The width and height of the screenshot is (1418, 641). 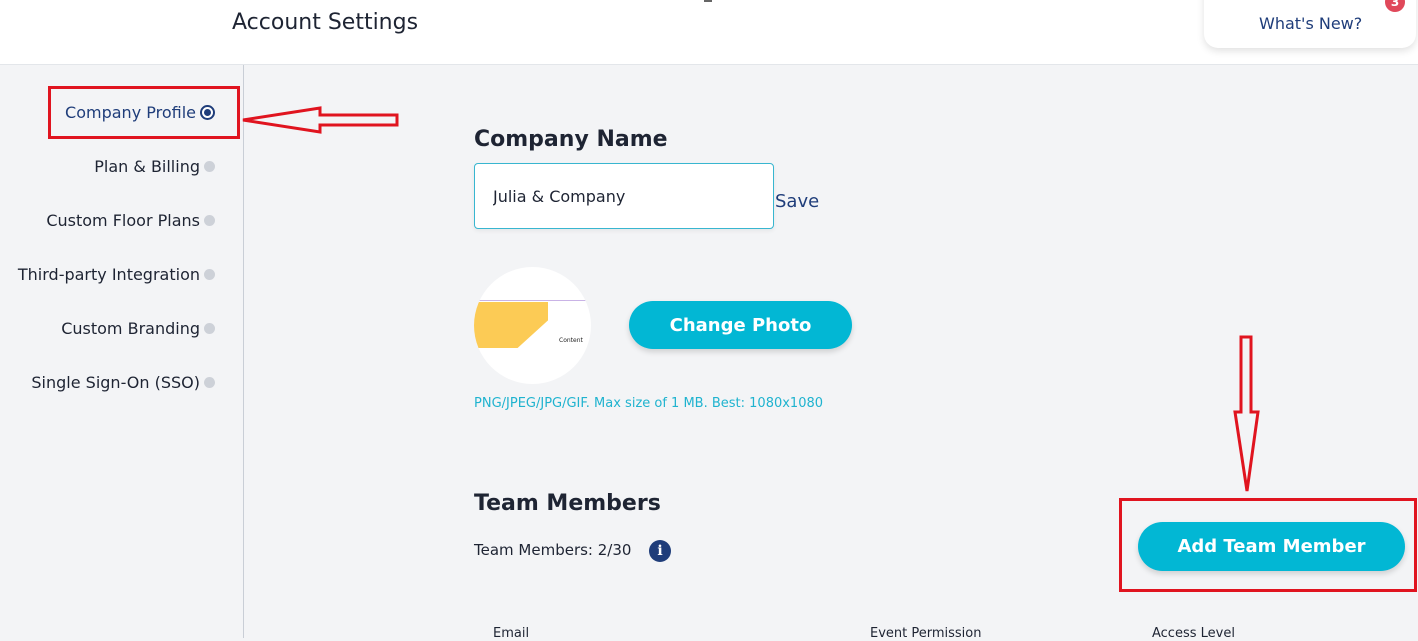 I want to click on column-header-email: Email, so click(x=511, y=633).